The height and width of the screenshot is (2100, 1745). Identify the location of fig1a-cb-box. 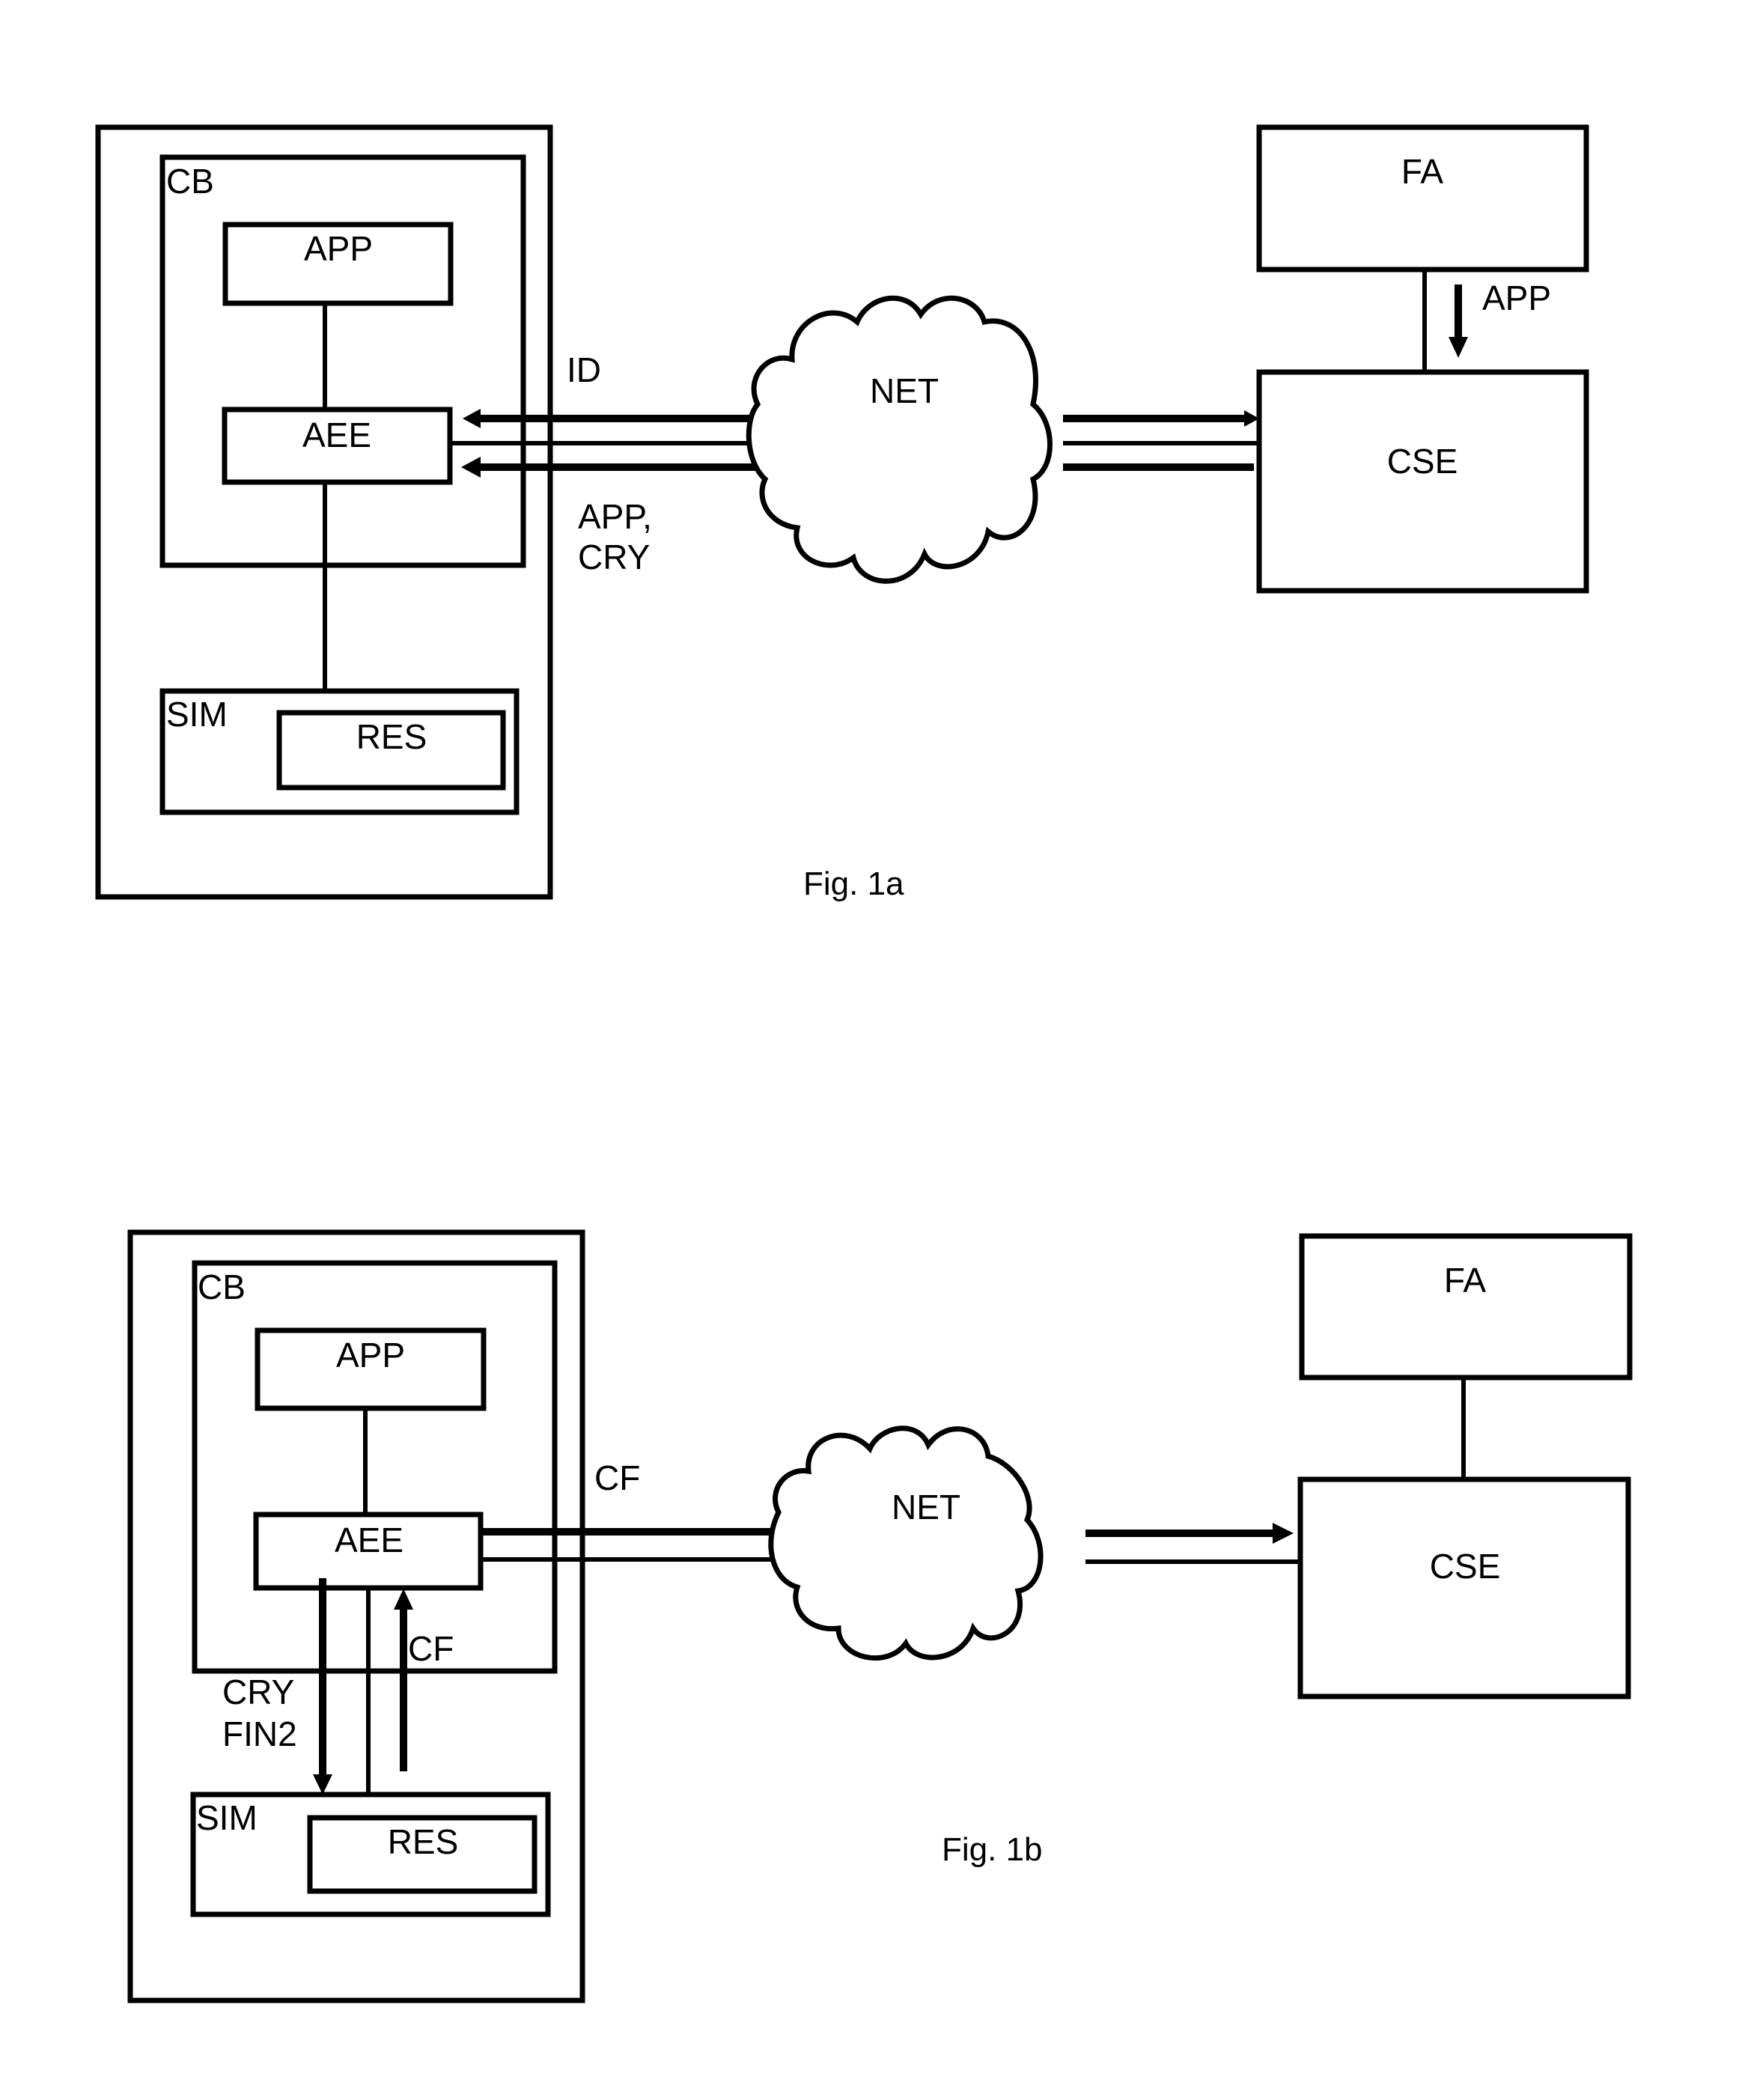
(342, 361).